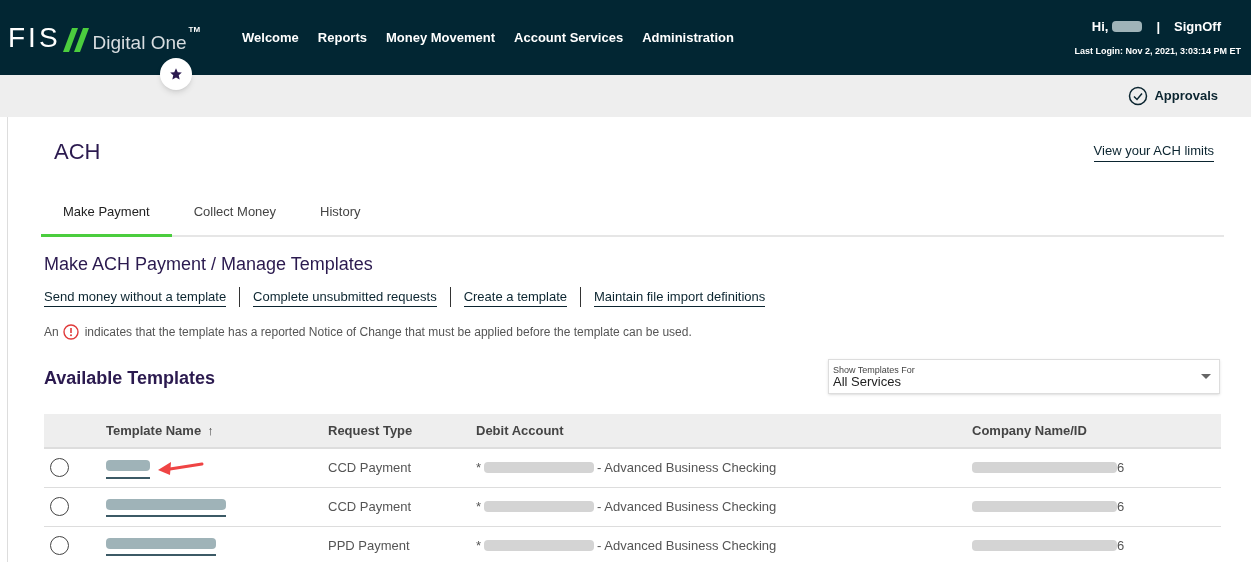 This screenshot has height=562, width=1251. I want to click on notice-text: indicates that the template has a reported Notice of Change that must be applied before the template can be used., so click(388, 332).